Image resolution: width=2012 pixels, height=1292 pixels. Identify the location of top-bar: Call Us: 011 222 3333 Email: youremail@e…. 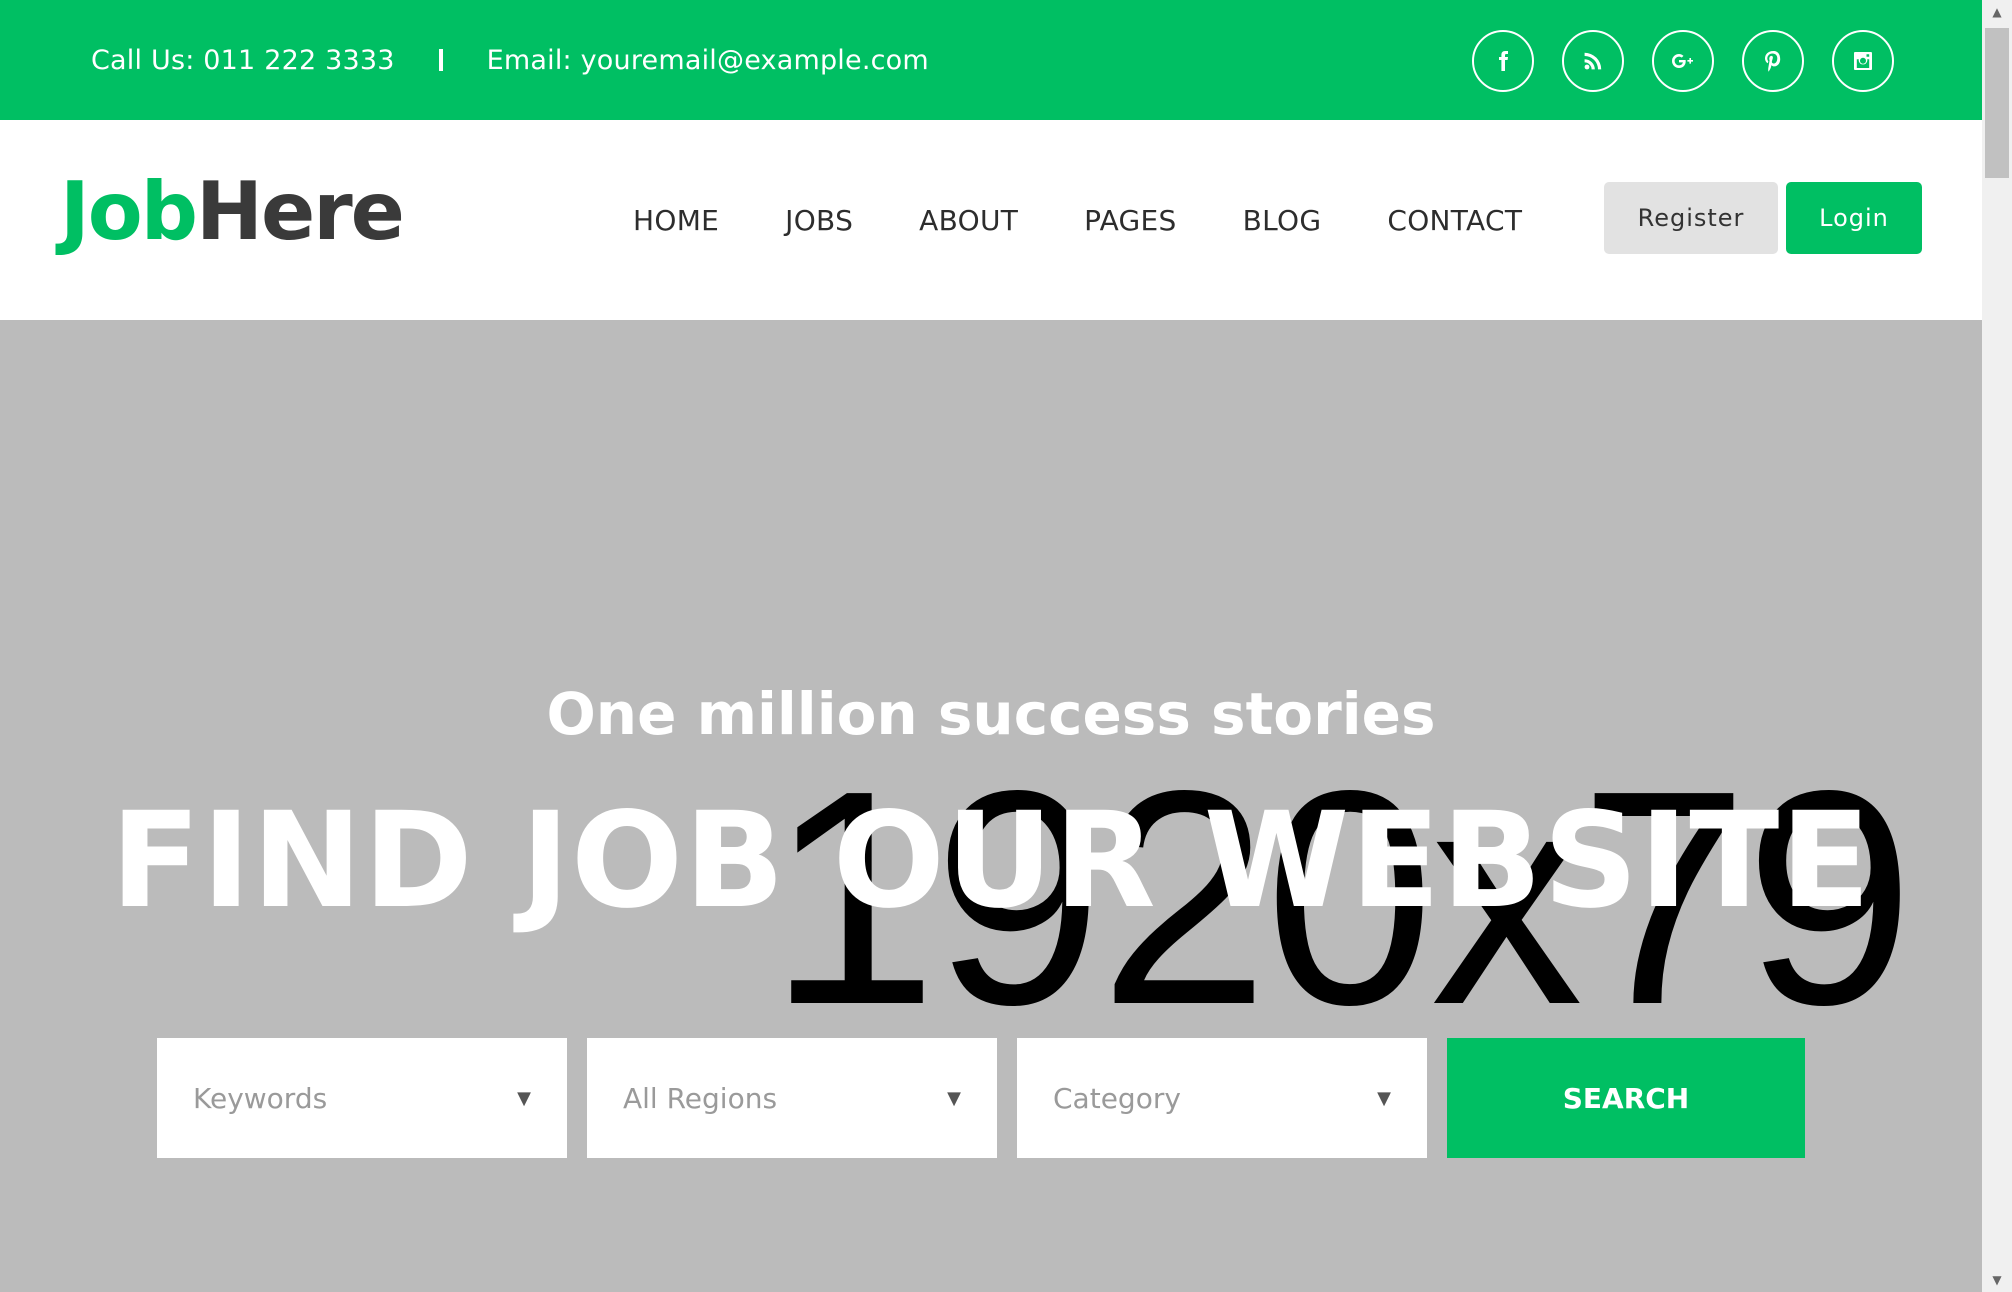
(991, 60).